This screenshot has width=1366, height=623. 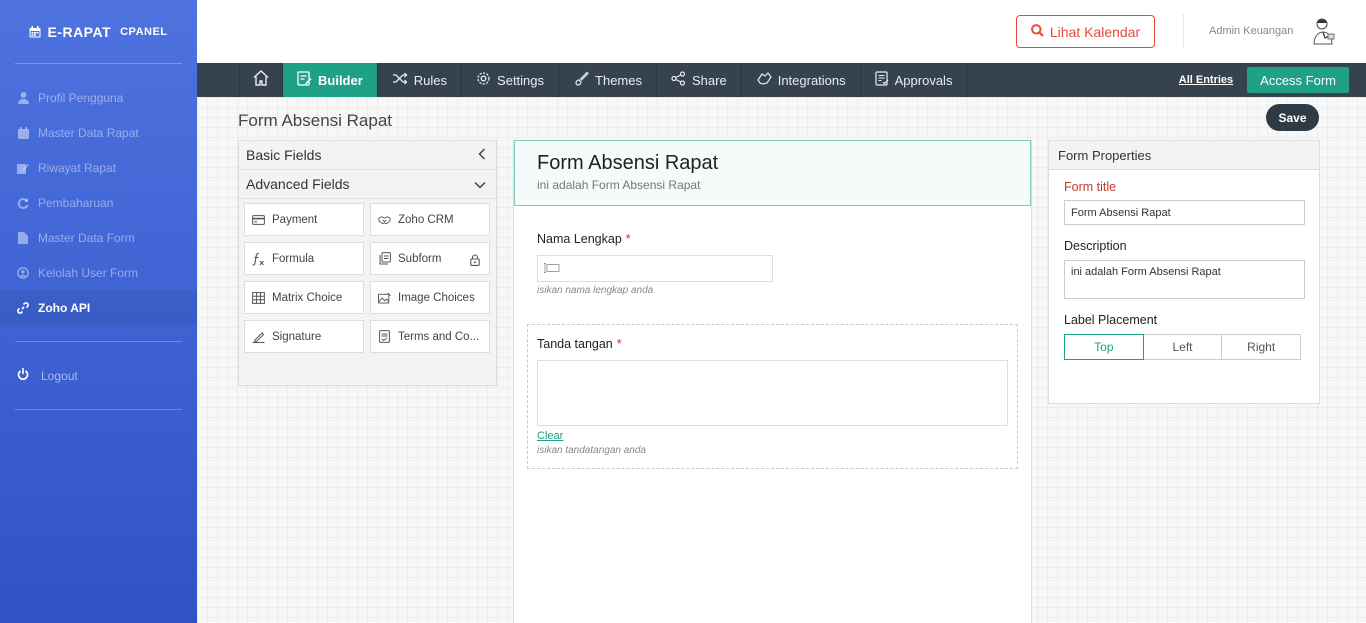 I want to click on chevron-down-icon, so click(x=480, y=184).